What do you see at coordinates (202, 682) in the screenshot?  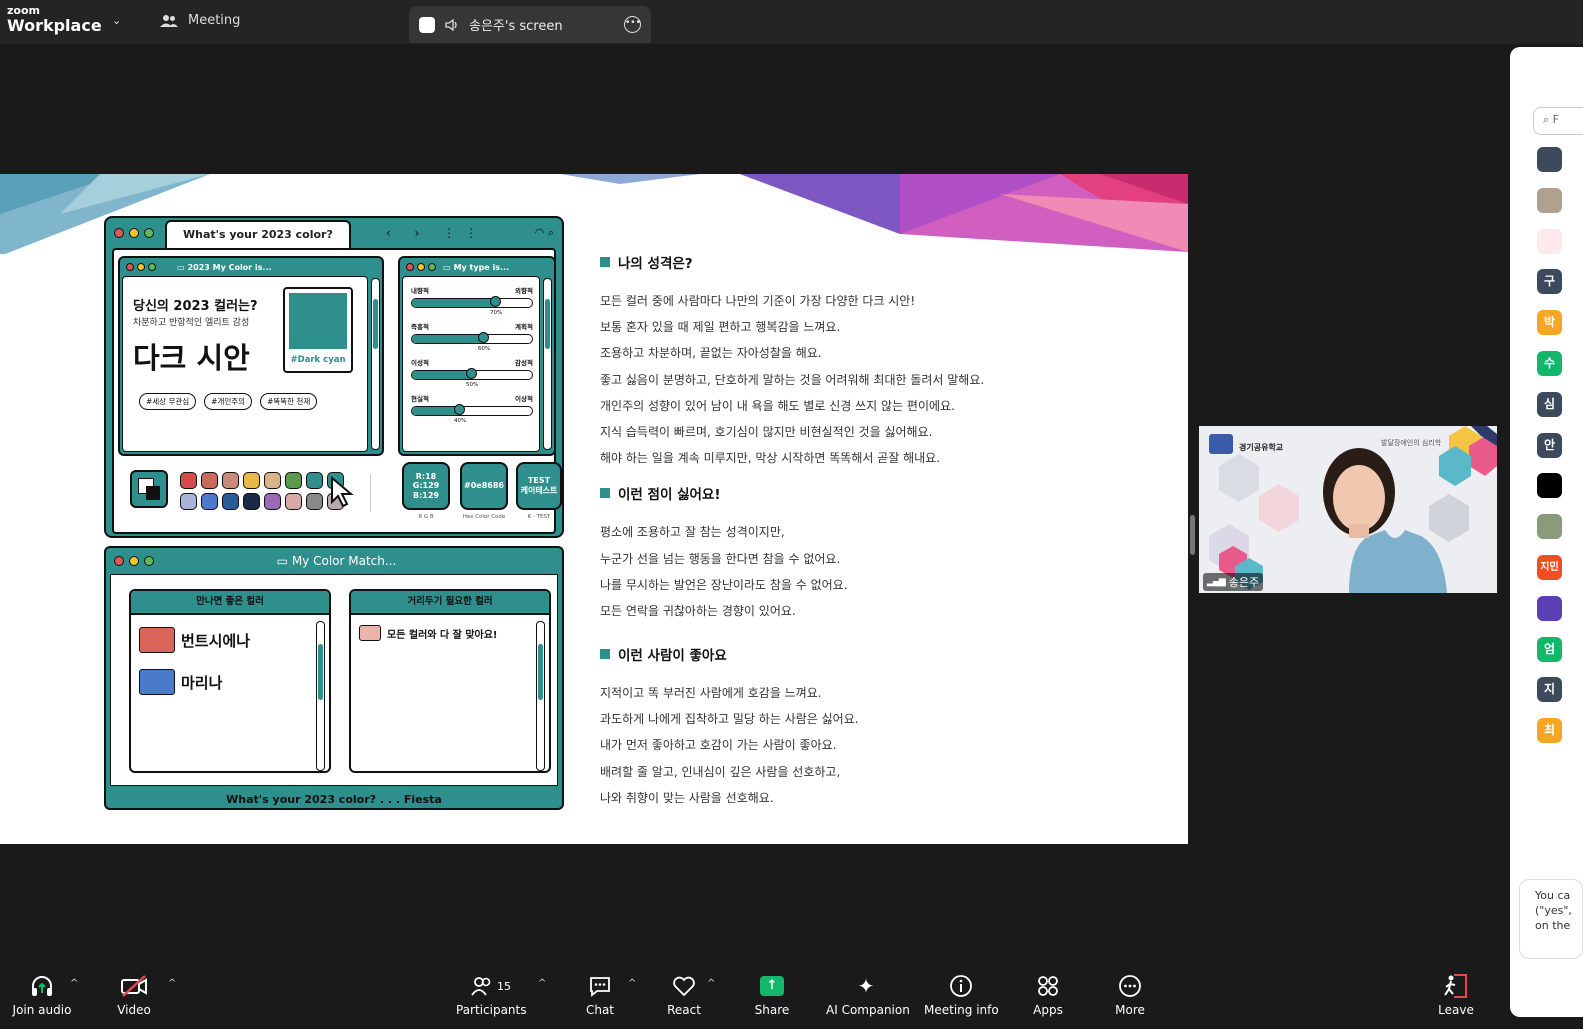 I see `good-color-item: 마리나` at bounding box center [202, 682].